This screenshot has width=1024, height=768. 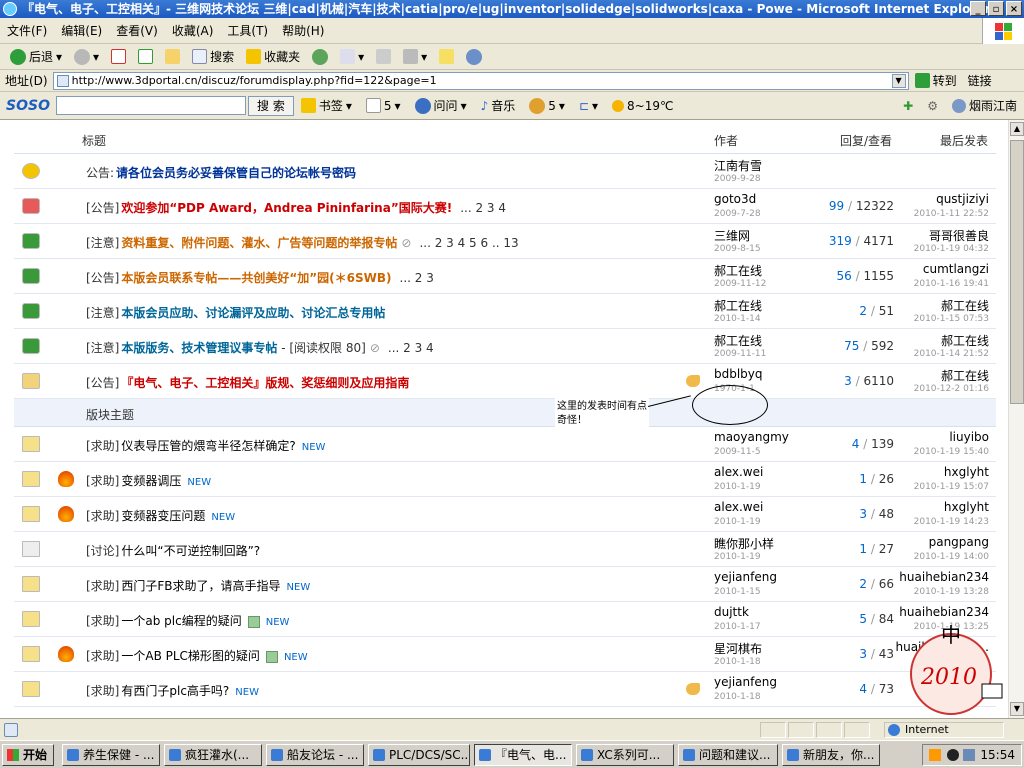 What do you see at coordinates (27, 31) in the screenshot?
I see `menu-file: 文件(F)` at bounding box center [27, 31].